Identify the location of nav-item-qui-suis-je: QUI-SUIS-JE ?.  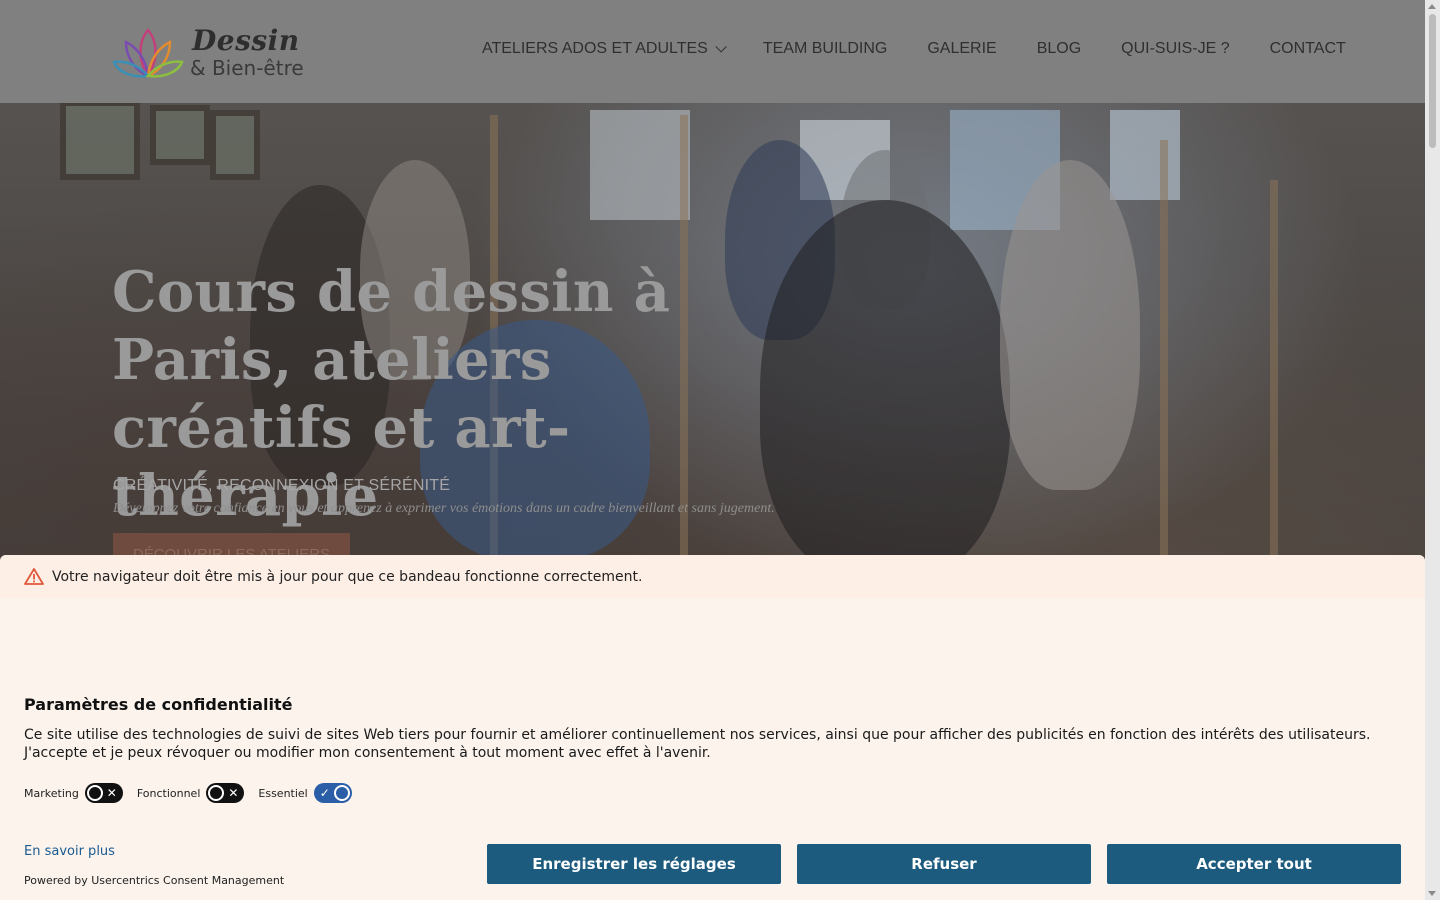
(1175, 49).